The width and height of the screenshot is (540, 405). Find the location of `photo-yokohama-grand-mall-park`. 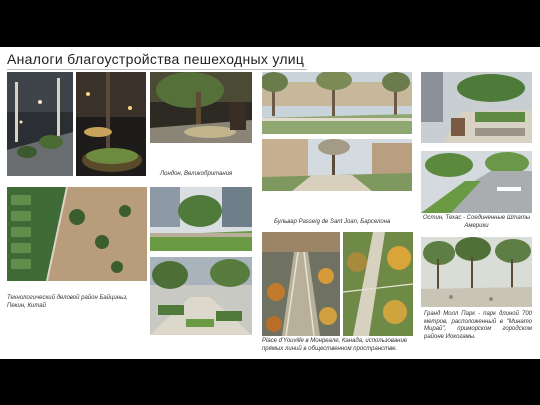

photo-yokohama-grand-mall-park is located at coordinates (476, 272).